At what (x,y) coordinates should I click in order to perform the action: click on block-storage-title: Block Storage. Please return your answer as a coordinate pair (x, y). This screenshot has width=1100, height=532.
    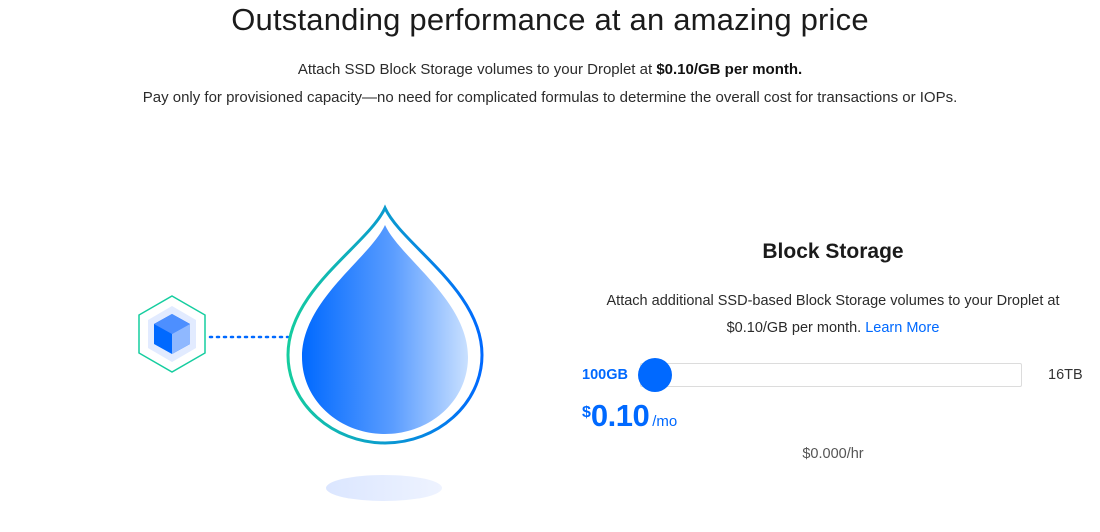
    Looking at the image, I should click on (833, 251).